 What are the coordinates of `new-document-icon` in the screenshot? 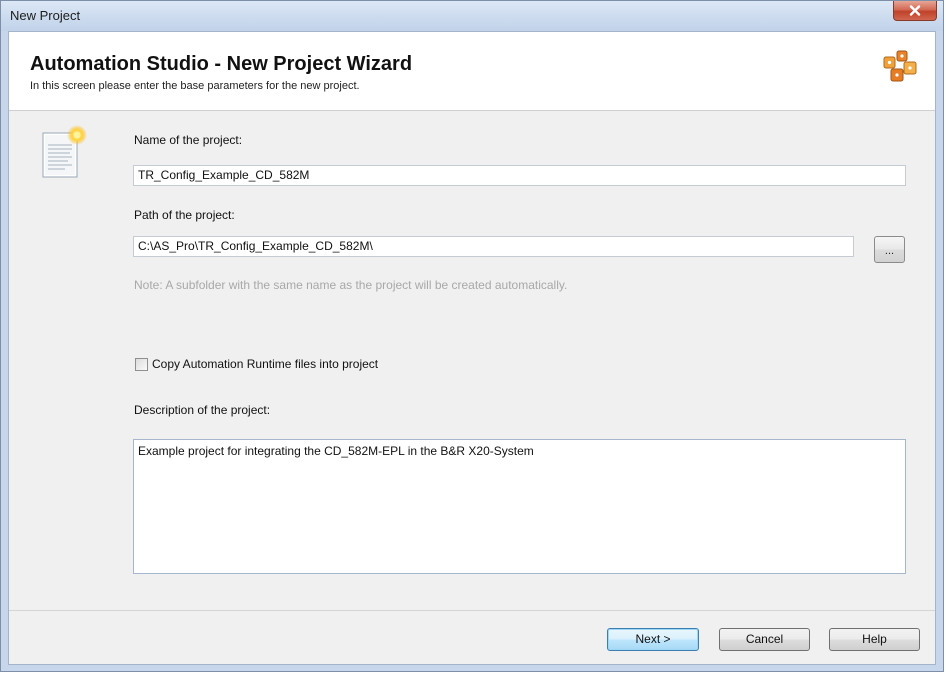 It's located at (64, 151).